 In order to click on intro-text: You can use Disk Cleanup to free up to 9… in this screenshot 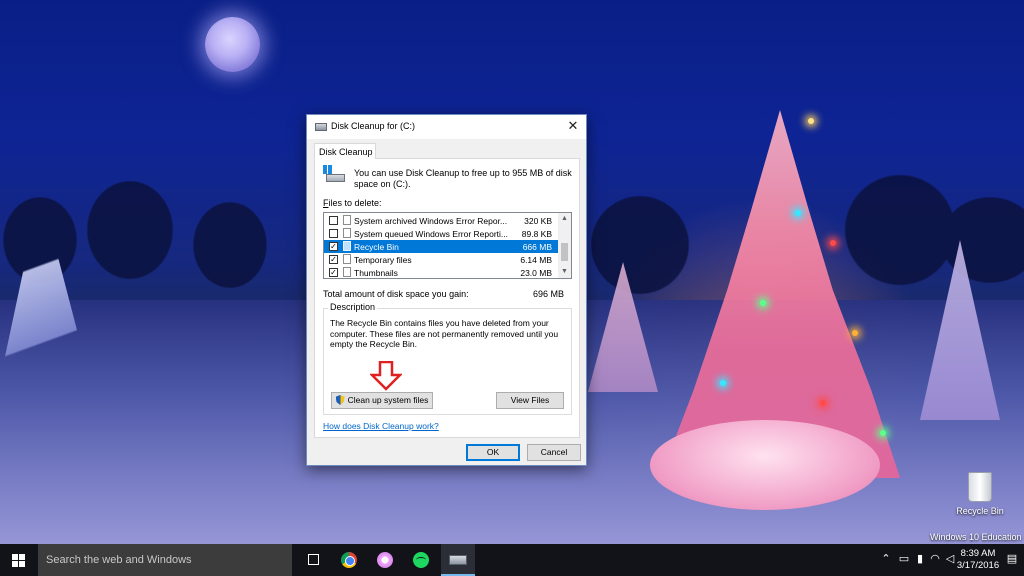, I will do `click(463, 178)`.